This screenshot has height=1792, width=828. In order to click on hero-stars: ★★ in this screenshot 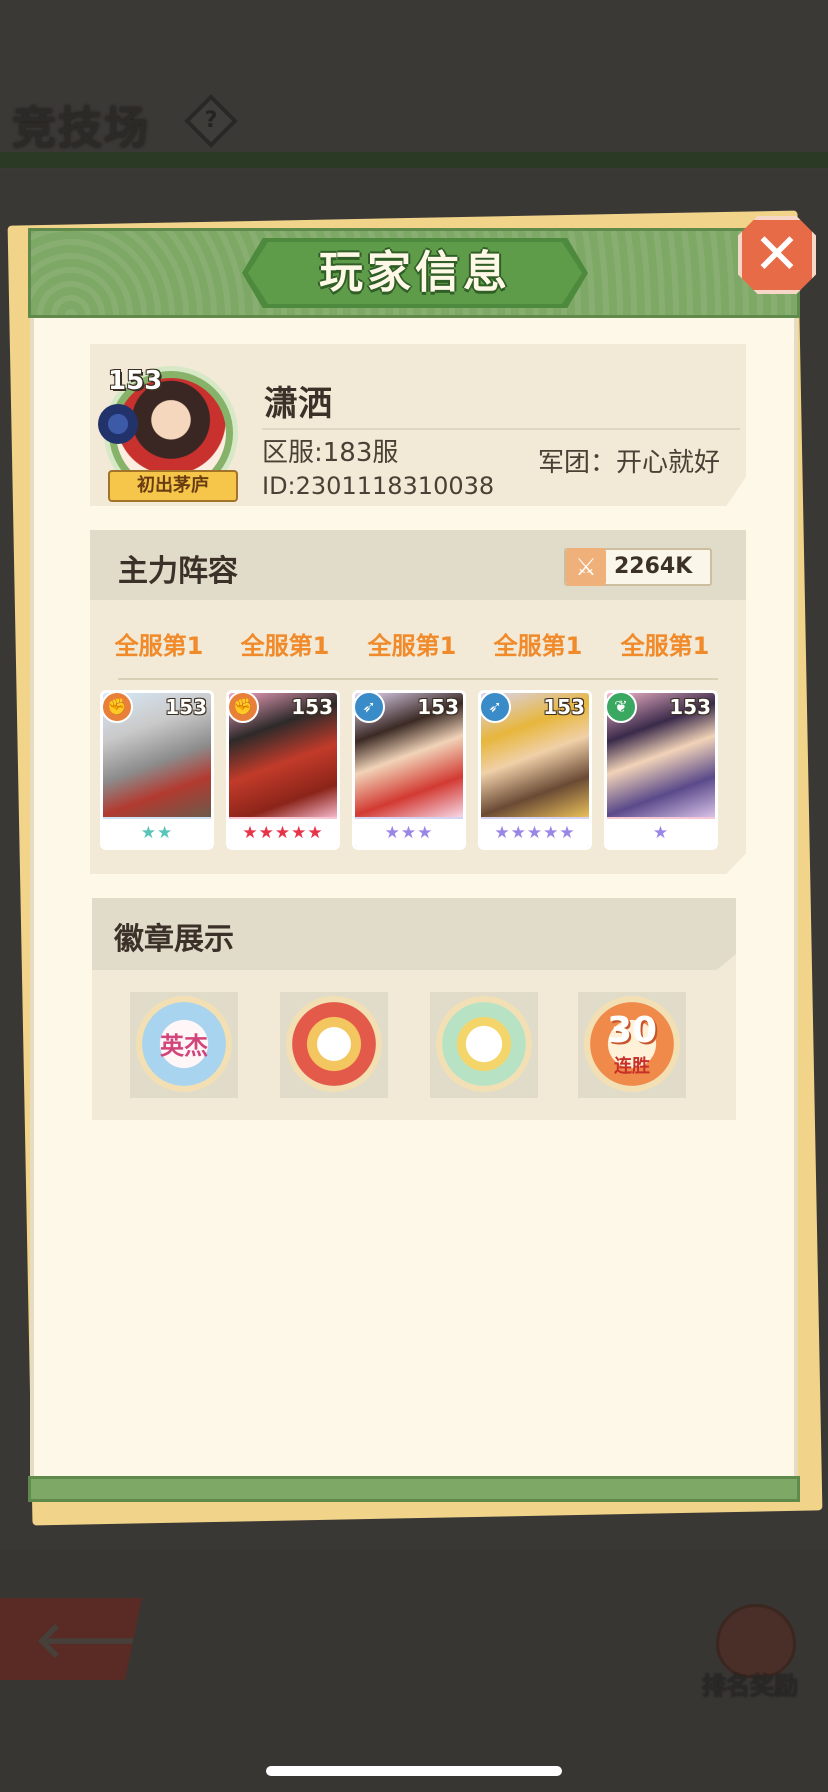, I will do `click(157, 833)`.